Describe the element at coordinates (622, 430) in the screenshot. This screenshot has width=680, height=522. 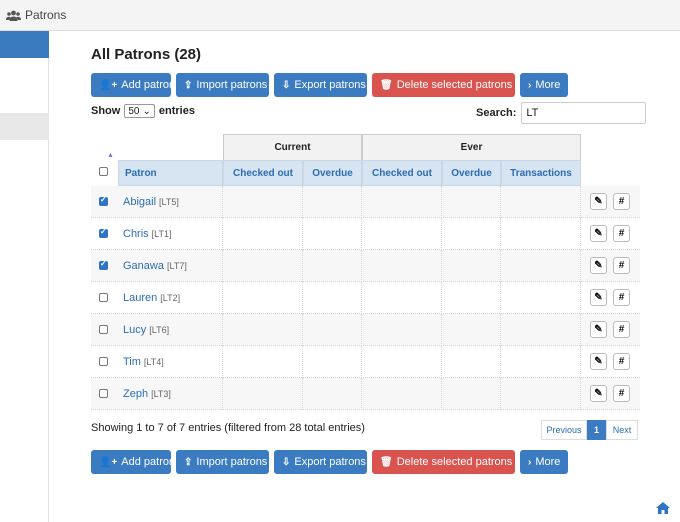
I see `next-page-button: Next` at that location.